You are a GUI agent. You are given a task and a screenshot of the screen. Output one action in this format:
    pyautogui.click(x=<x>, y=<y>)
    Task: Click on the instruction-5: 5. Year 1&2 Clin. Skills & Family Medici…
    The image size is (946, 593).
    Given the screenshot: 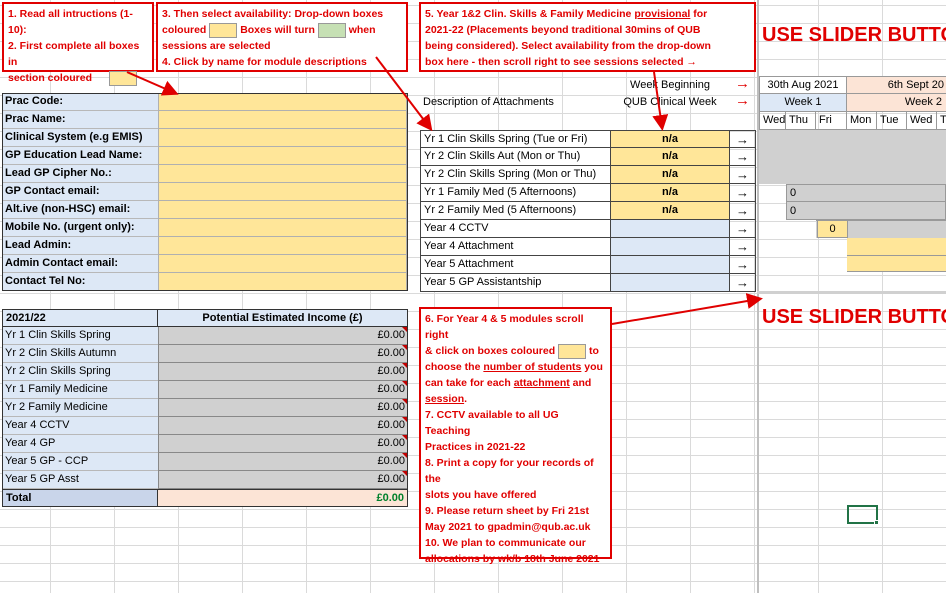 What is the action you would take?
    pyautogui.click(x=530, y=14)
    